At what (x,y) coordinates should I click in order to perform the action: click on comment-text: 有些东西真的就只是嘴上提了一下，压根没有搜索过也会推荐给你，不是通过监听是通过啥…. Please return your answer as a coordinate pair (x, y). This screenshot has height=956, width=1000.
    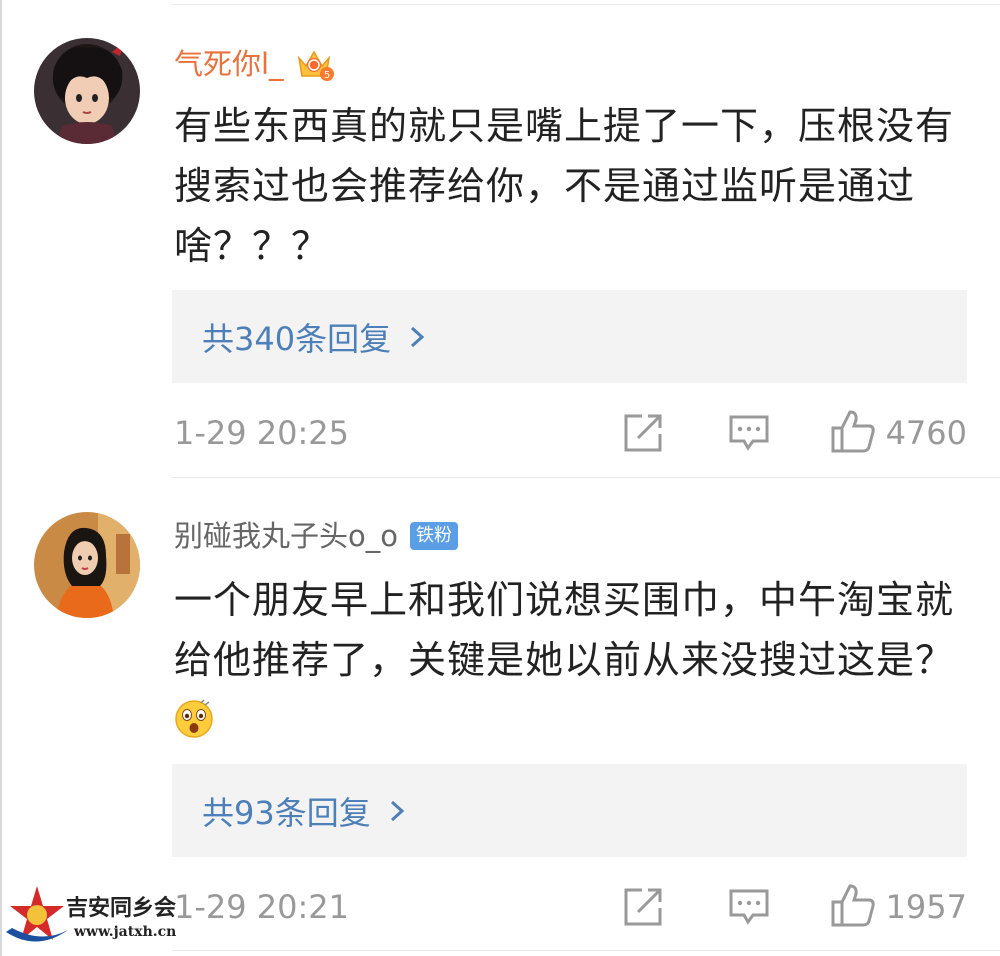
    Looking at the image, I should click on (564, 186).